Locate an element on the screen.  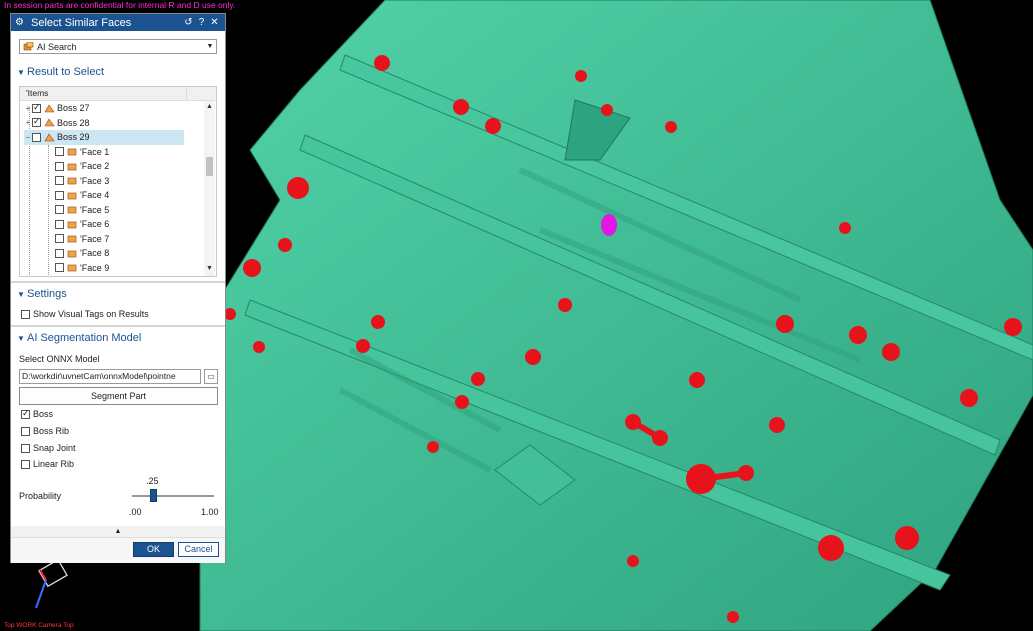
tree-row-face-8: 'Face 8 is located at coordinates (82, 253).